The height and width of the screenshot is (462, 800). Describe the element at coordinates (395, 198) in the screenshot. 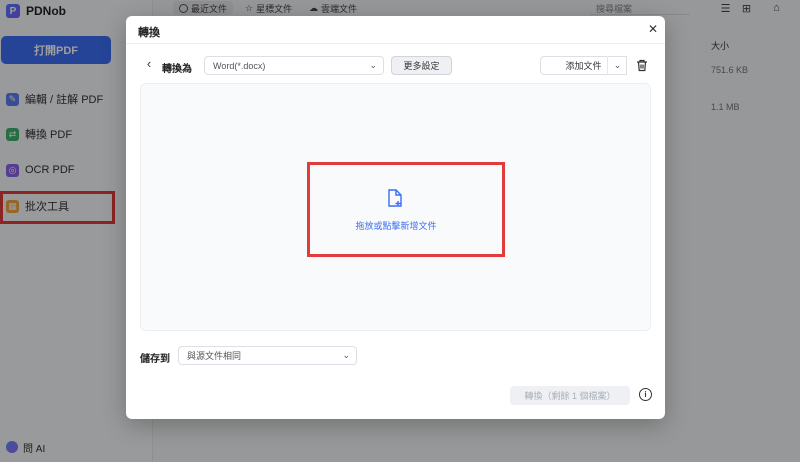

I see `add-file-icon` at that location.